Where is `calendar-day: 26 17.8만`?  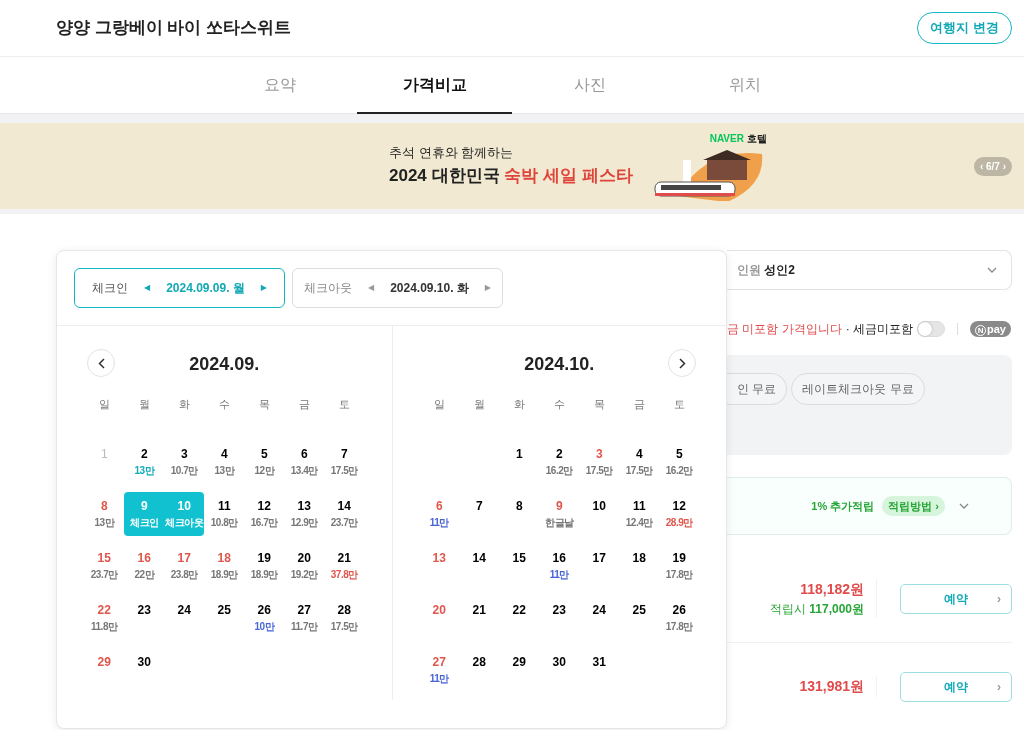
calendar-day: 26 17.8만 is located at coordinates (679, 617).